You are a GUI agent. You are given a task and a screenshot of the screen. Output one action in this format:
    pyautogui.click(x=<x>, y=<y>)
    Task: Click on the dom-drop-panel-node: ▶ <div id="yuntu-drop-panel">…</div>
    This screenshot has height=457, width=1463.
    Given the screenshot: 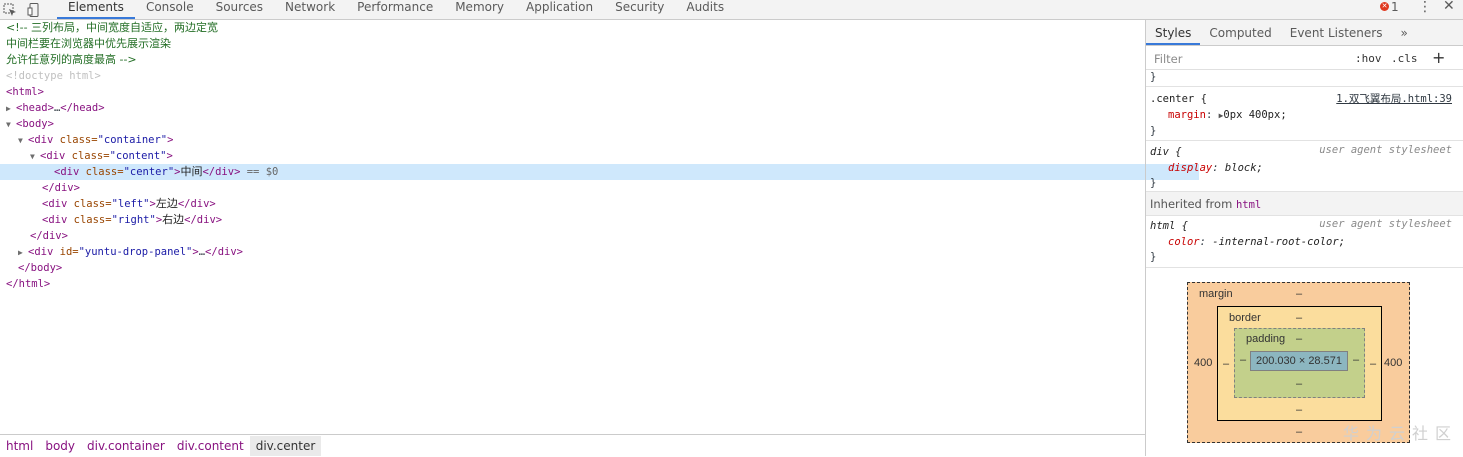 What is the action you would take?
    pyautogui.click(x=581, y=252)
    